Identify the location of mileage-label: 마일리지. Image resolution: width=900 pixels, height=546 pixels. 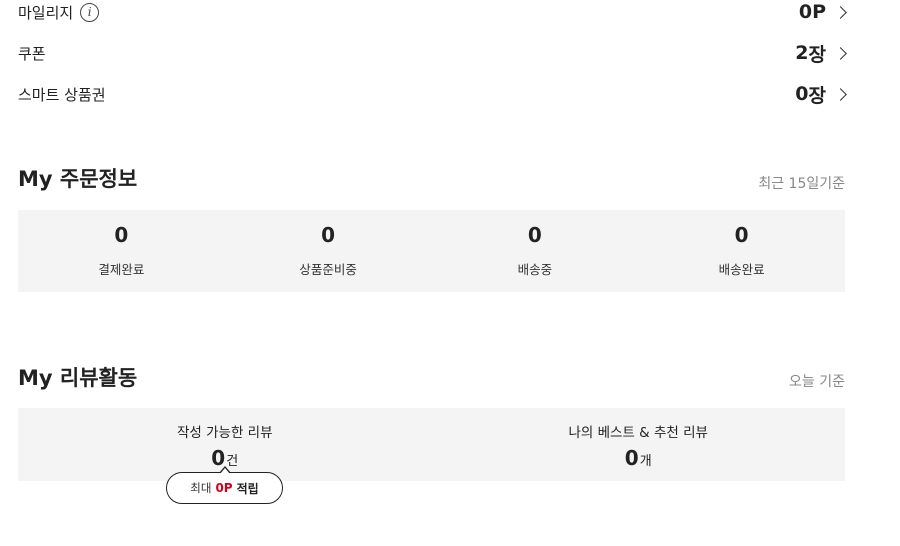
(46, 12).